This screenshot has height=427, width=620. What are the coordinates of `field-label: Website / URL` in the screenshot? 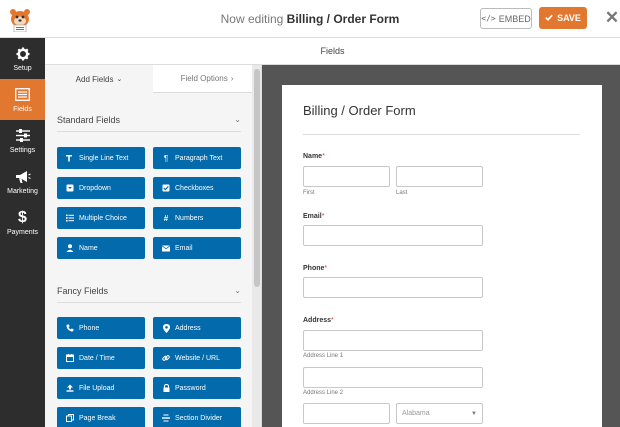 It's located at (197, 358).